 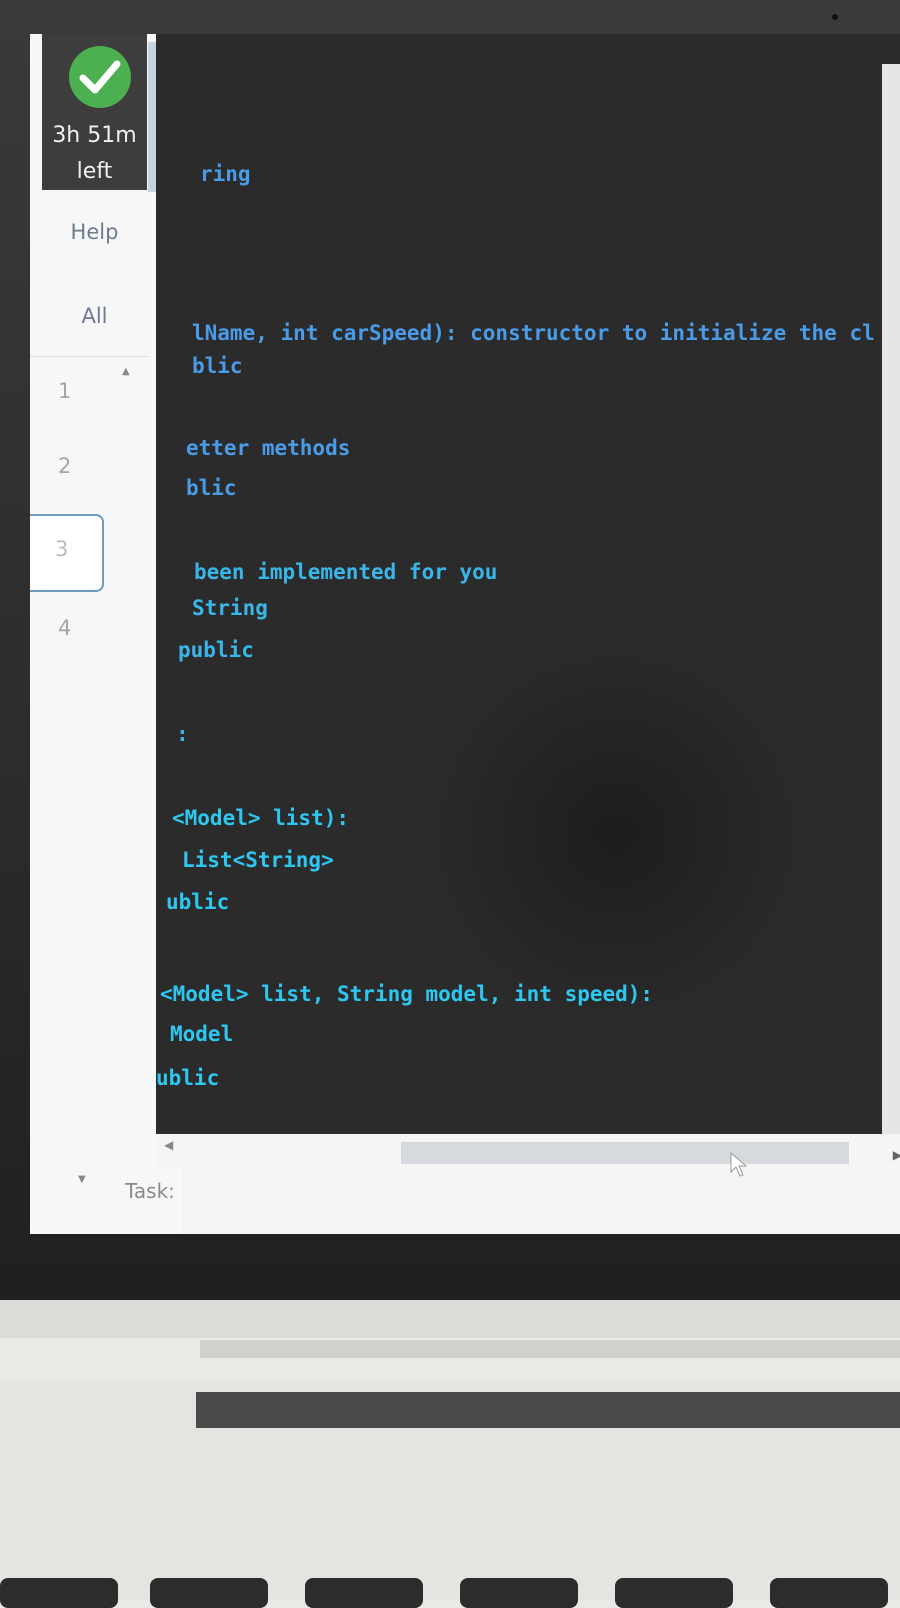 What do you see at coordinates (82, 1179) in the screenshot?
I see `chevron-down-icon: ▼` at bounding box center [82, 1179].